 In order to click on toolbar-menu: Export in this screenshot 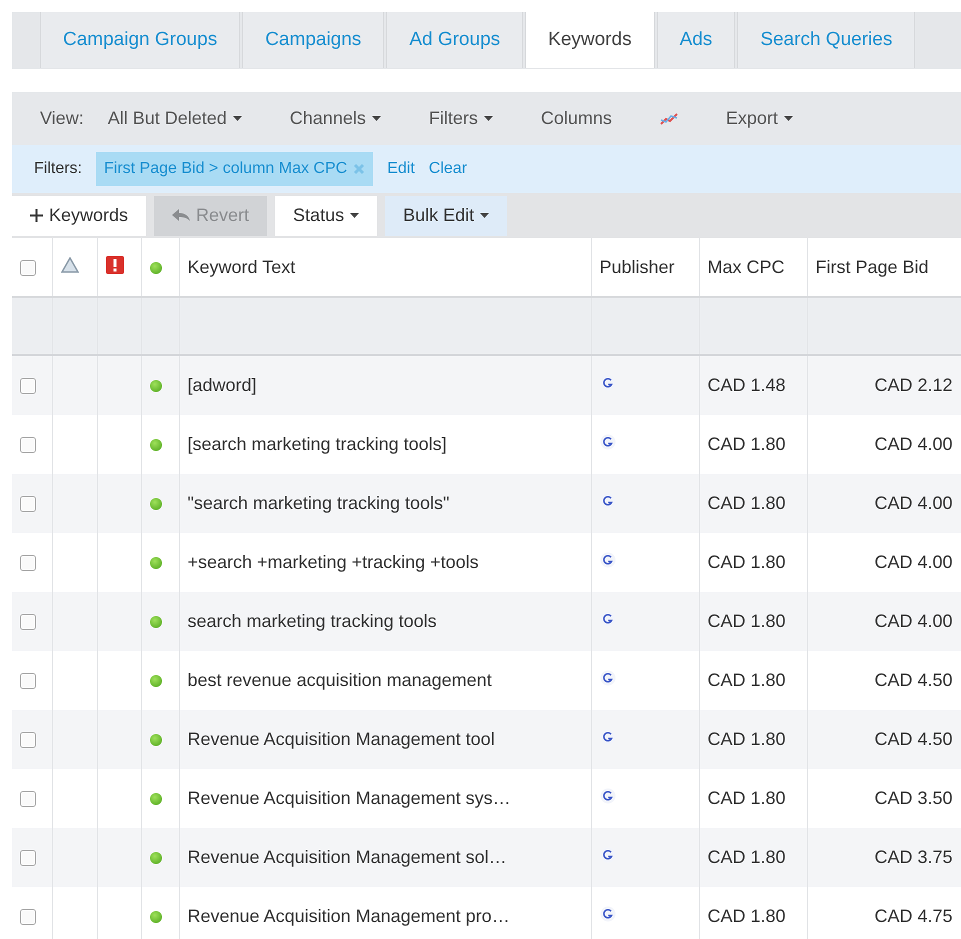, I will do `click(771, 118)`.